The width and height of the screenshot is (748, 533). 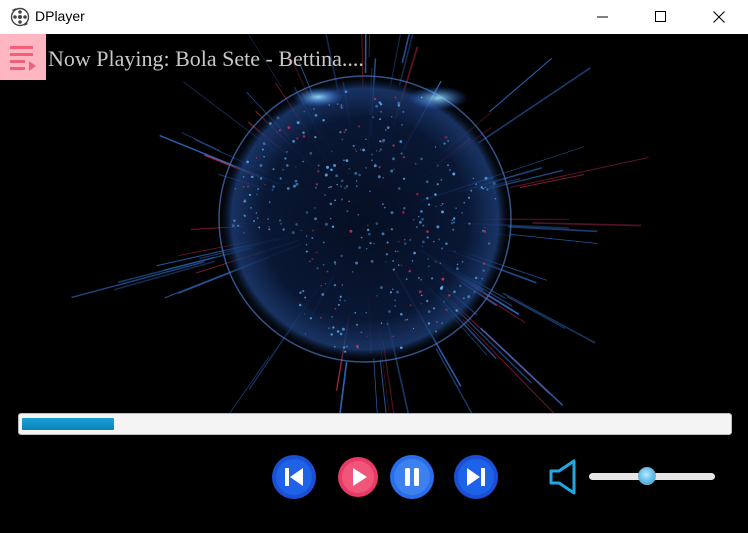 What do you see at coordinates (647, 476) in the screenshot?
I see `volume-slider-thumb` at bounding box center [647, 476].